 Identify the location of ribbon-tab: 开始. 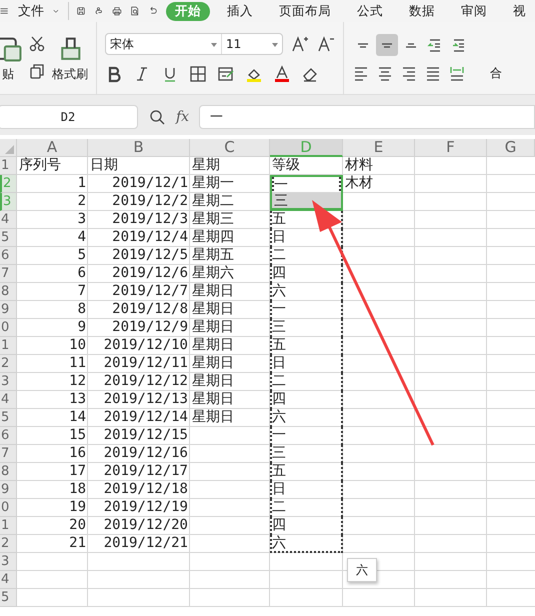
(188, 11).